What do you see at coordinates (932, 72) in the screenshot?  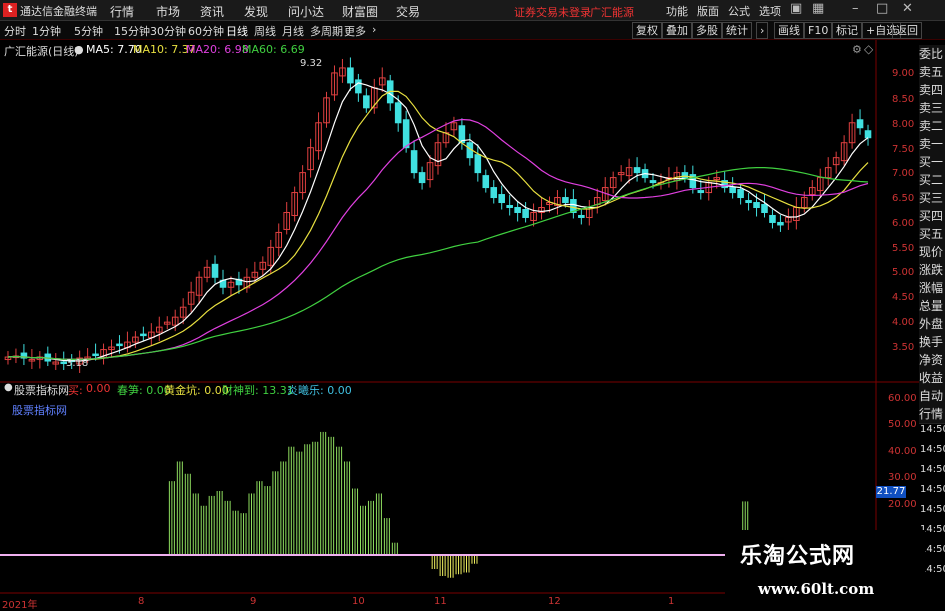 I see `side-sell5: 卖五` at bounding box center [932, 72].